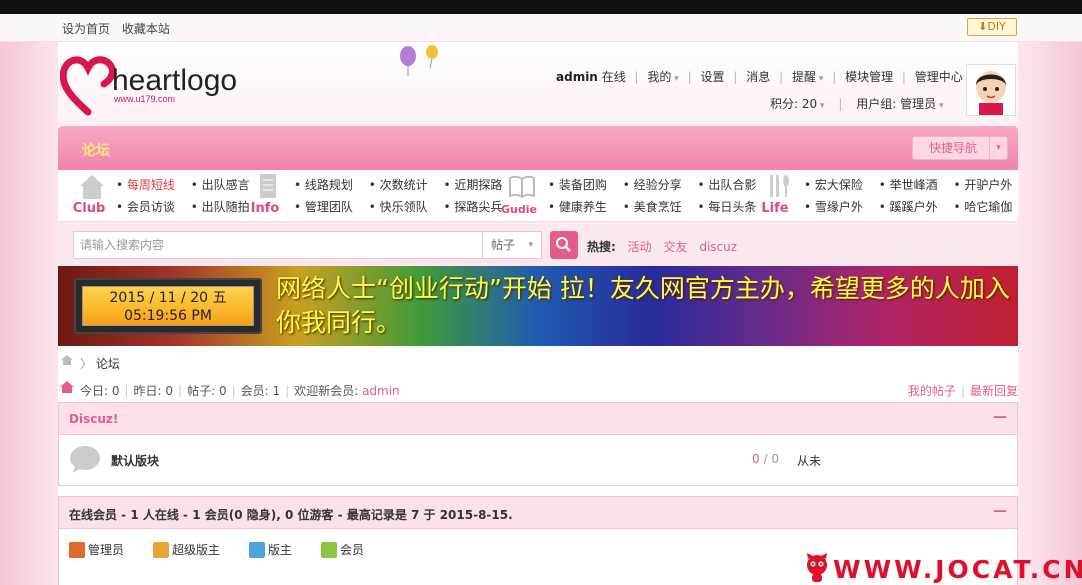 Image resolution: width=1082 pixels, height=585 pixels. Describe the element at coordinates (265, 195) in the screenshot. I see `category-info: Info` at that location.